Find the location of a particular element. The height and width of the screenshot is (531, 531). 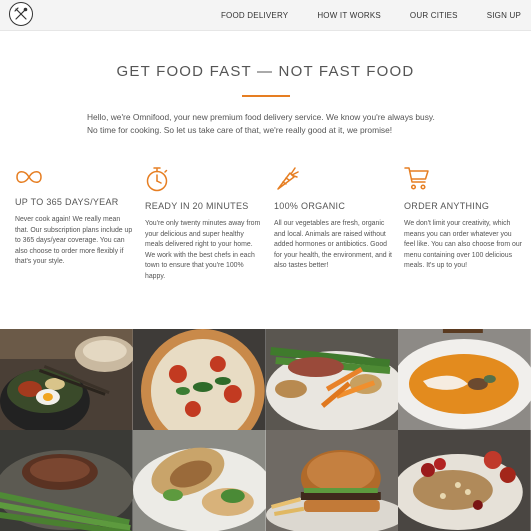

title-underline is located at coordinates (266, 96).